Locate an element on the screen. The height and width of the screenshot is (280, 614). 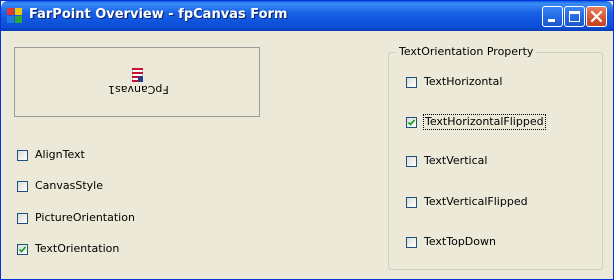
checkbox-label: TextHorizontal is located at coordinates (463, 81).